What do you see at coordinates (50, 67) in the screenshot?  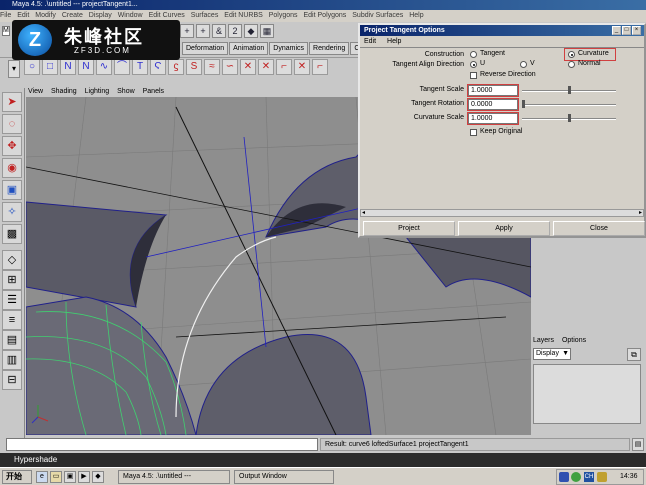 I see `square-curve-icon: □` at bounding box center [50, 67].